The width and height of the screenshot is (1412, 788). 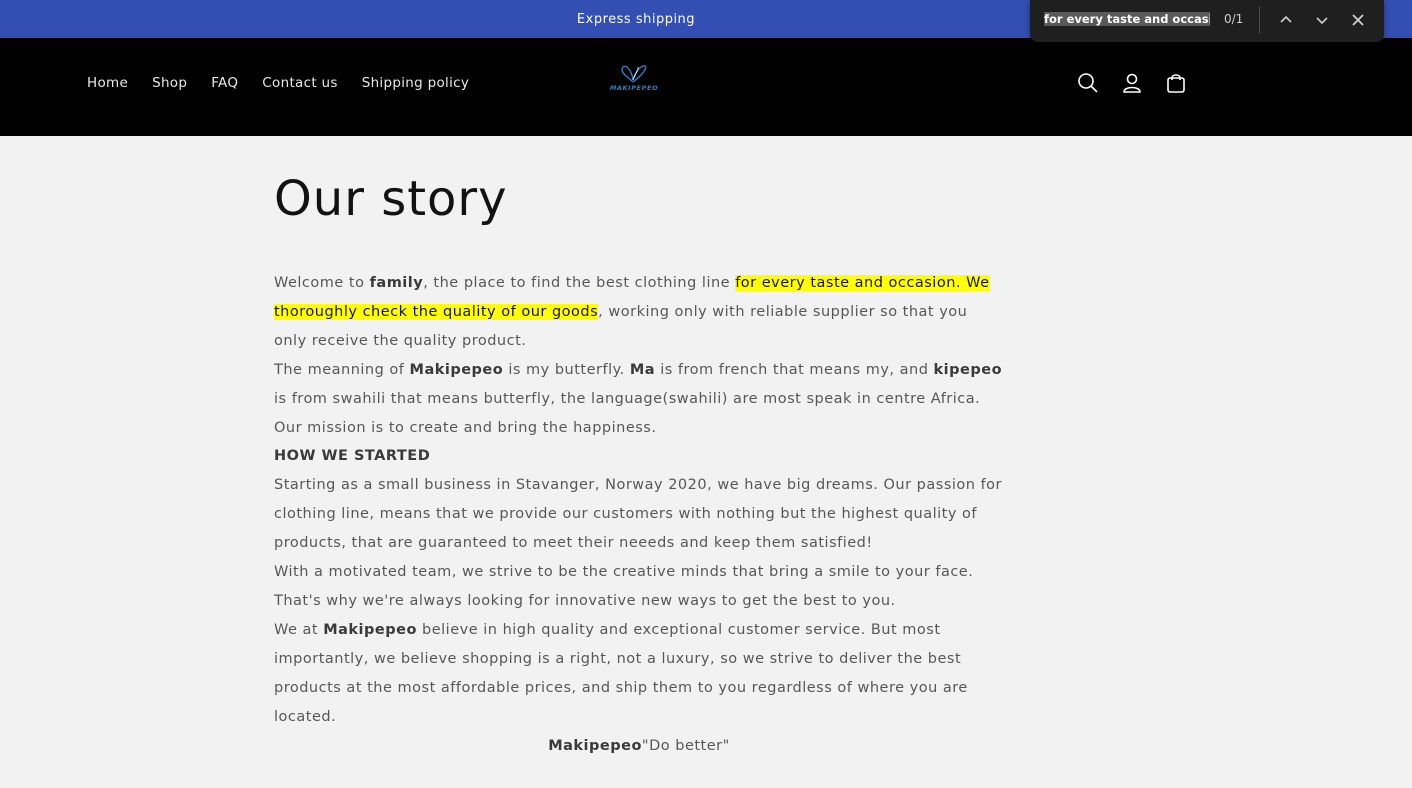 What do you see at coordinates (862, 283) in the screenshot?
I see `search-highlight: for every taste and occasion. We` at bounding box center [862, 283].